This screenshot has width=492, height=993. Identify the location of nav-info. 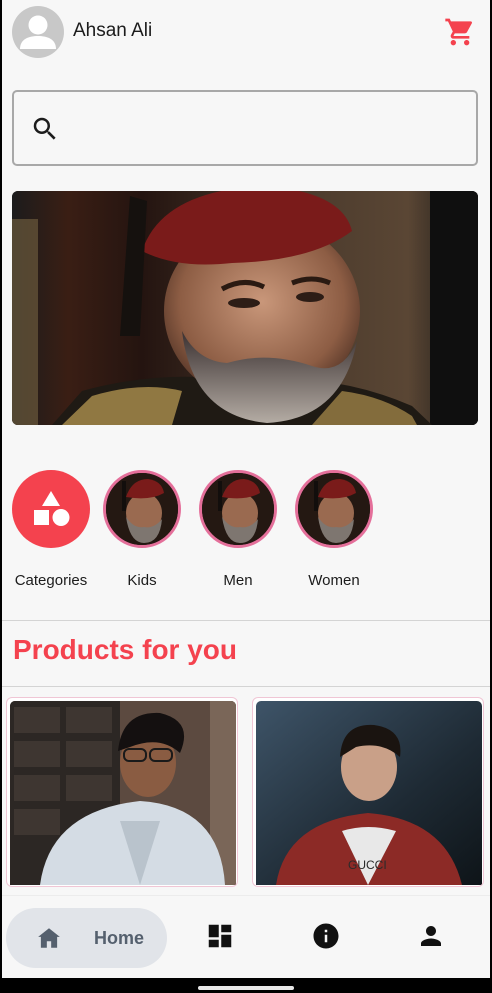
(326, 936).